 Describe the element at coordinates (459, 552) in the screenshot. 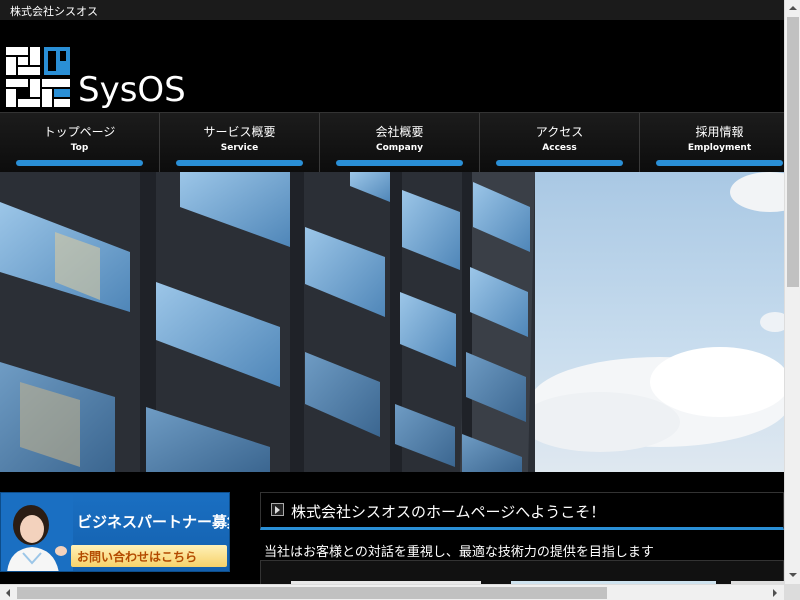

I see `intro-text: 当社はお客様との対話を重視し、最適な技術力の提供を目指します` at that location.